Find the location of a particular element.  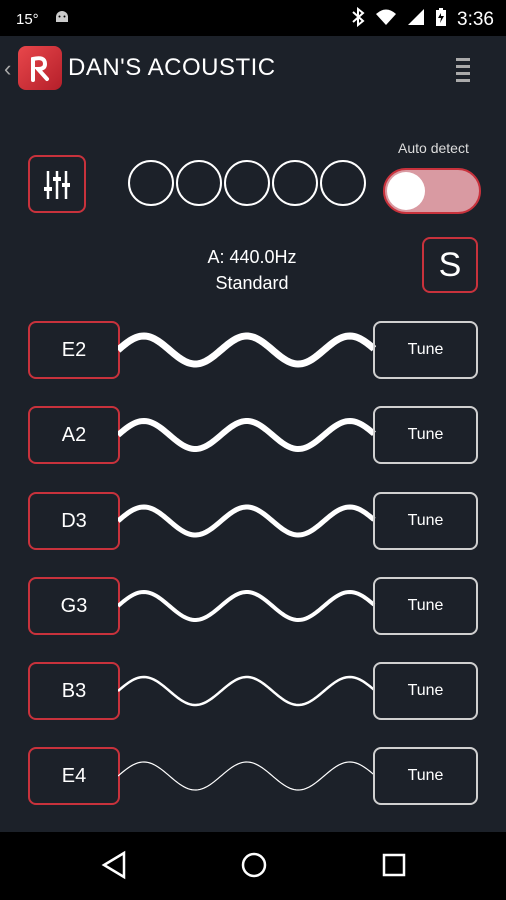

tuning-name: Standard is located at coordinates (252, 283).